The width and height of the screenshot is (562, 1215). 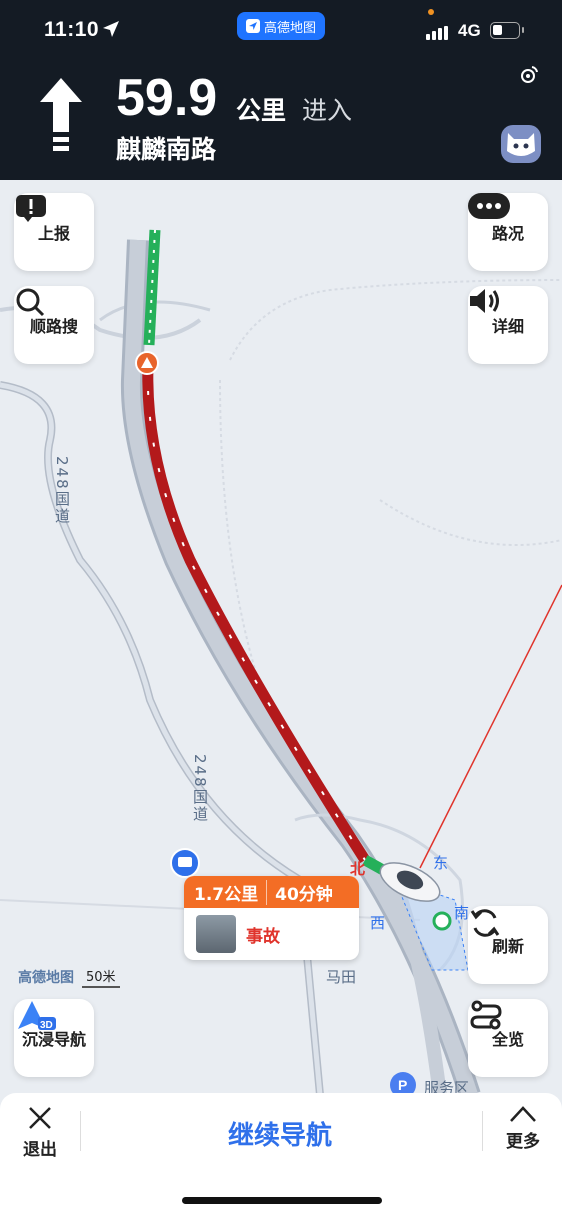 What do you see at coordinates (490, 726) in the screenshot?
I see `direction-pointer-line` at bounding box center [490, 726].